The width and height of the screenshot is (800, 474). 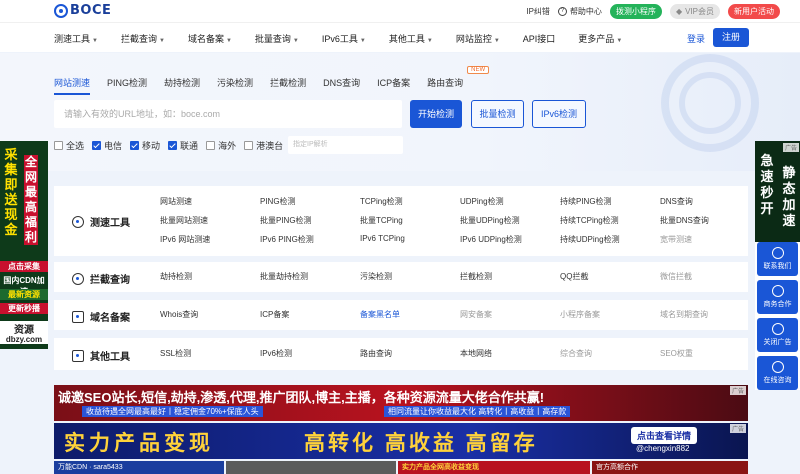 I want to click on left-ad-strip3: 最新资源, so click(x=24, y=294).